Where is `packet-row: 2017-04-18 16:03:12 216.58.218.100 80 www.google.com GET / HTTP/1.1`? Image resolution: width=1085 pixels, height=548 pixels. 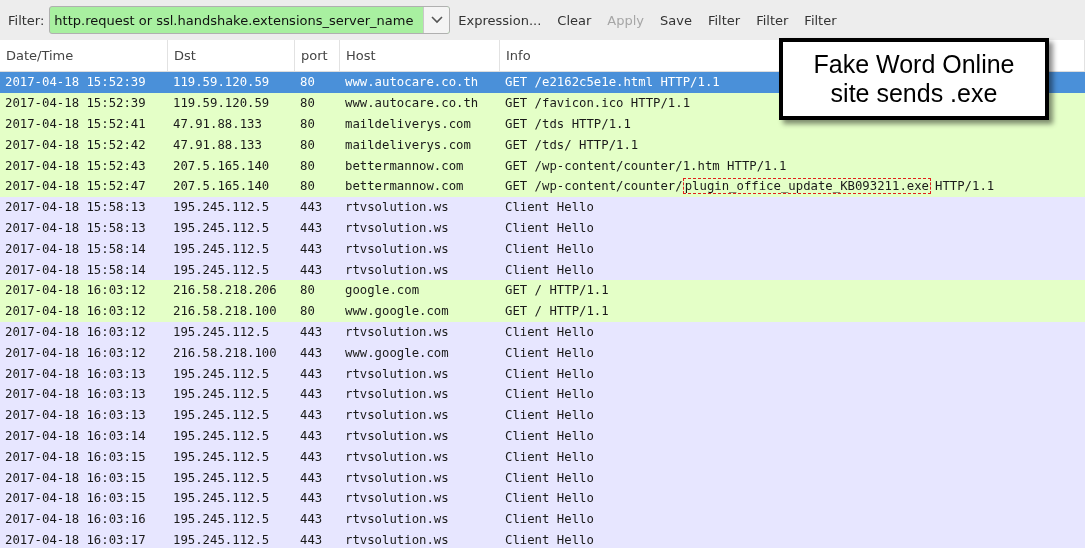
packet-row: 2017-04-18 16:03:12 216.58.218.100 80 www.google.com GET / HTTP/1.1 is located at coordinates (542, 311).